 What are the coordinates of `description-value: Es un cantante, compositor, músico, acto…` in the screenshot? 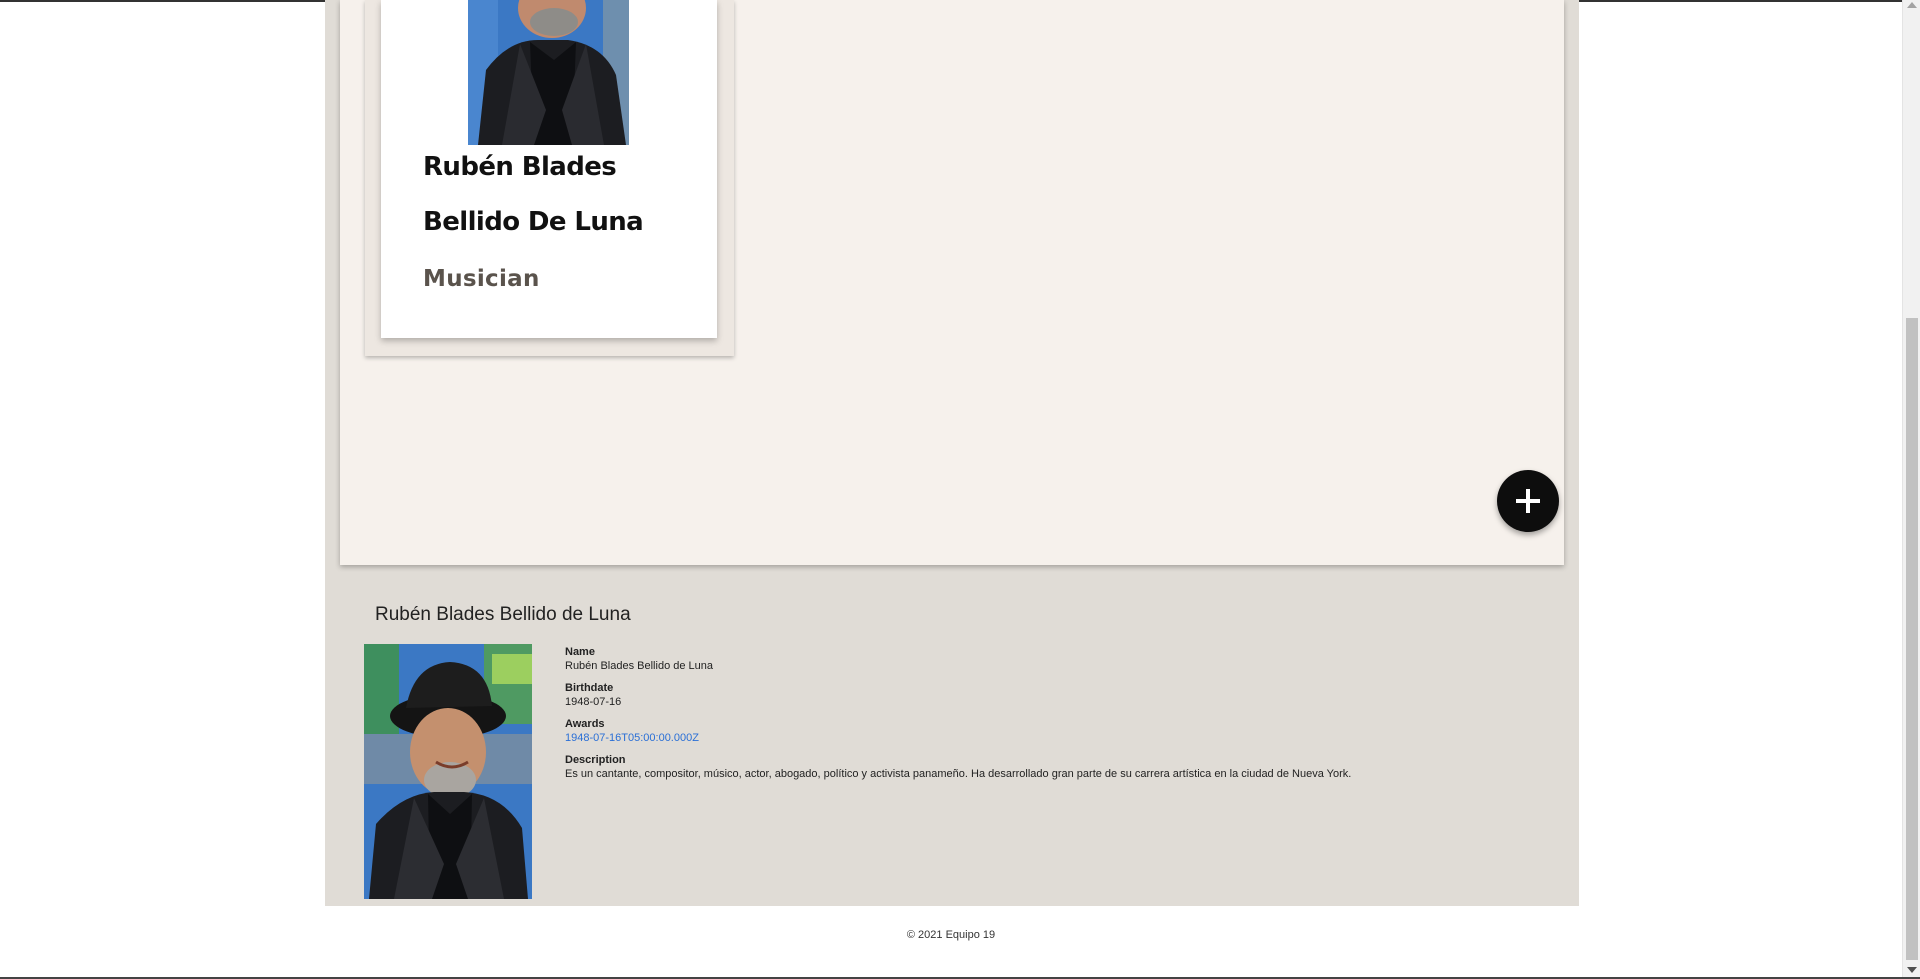 It's located at (958, 774).